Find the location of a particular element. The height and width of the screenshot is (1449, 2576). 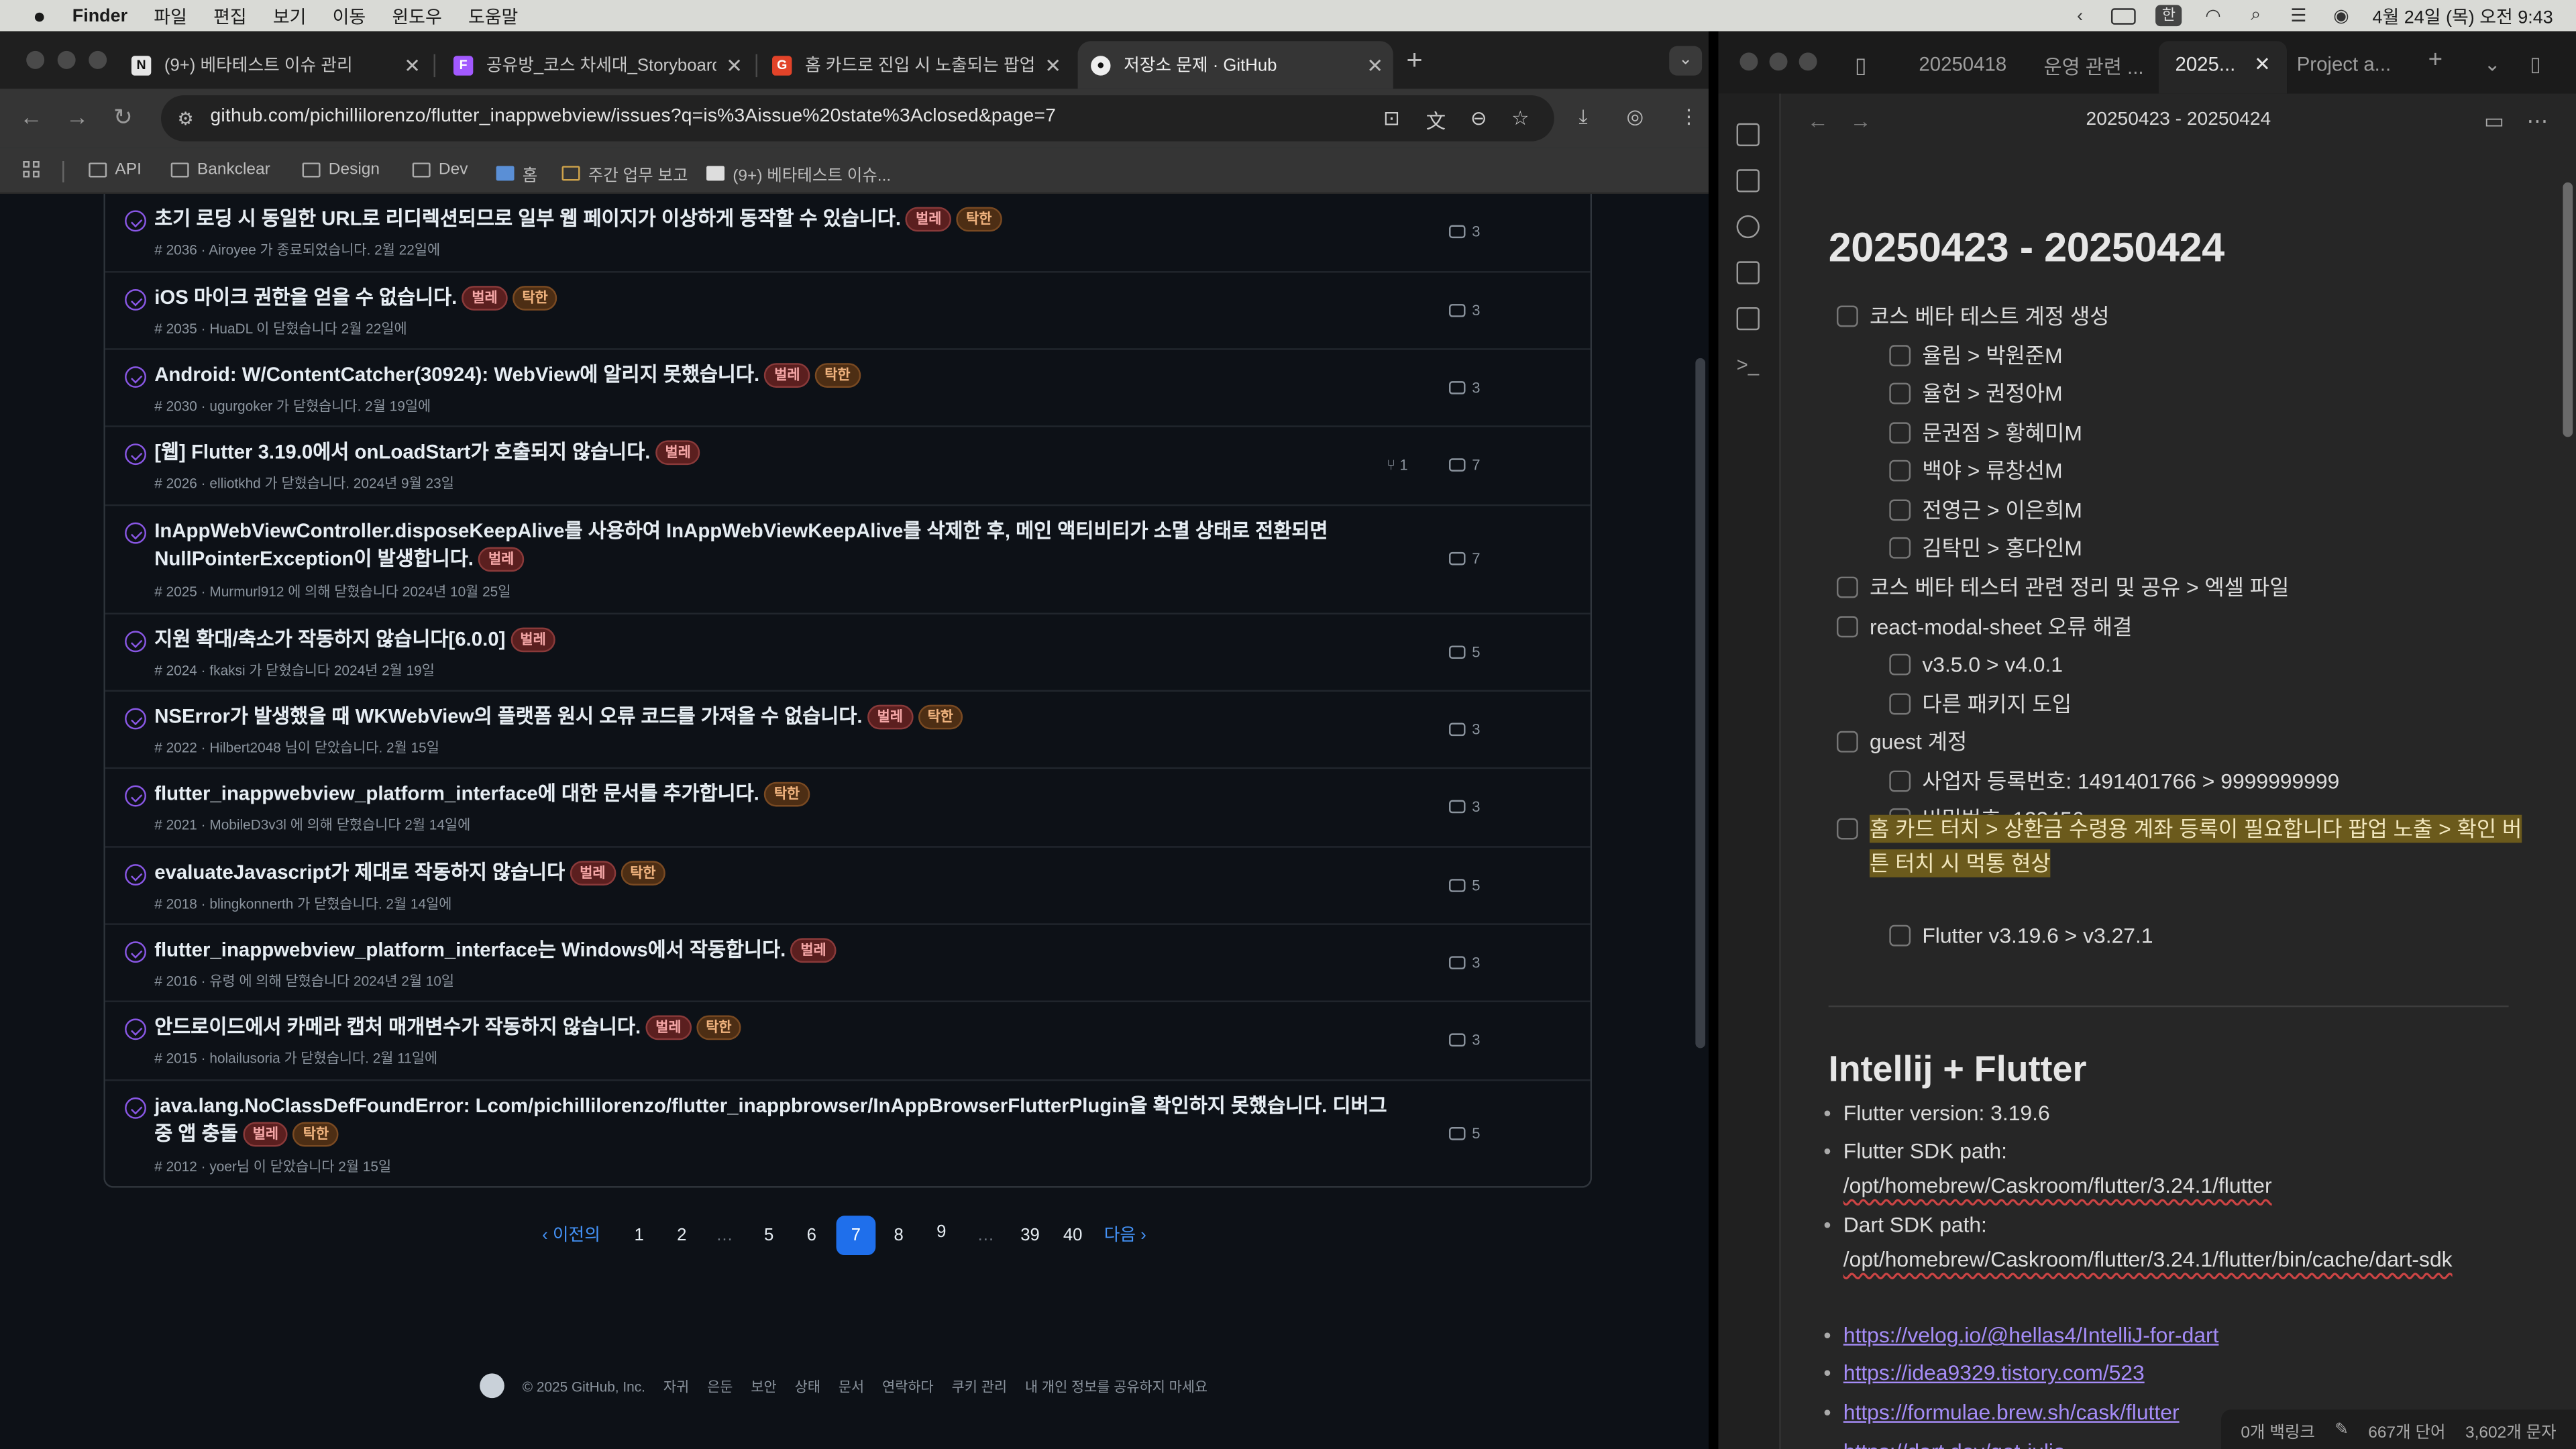

menu-help: 도움말 is located at coordinates (493, 16).